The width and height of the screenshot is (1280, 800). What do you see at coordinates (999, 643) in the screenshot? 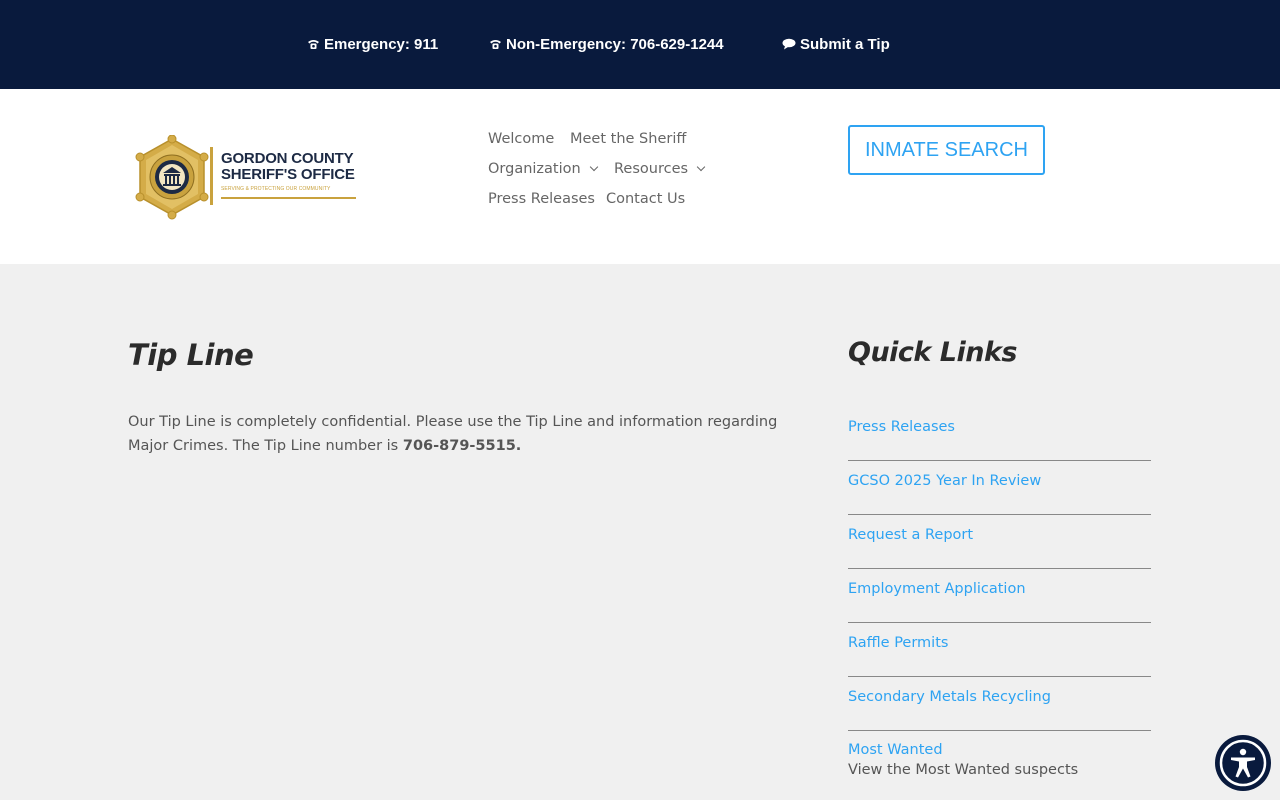
I see `quick-link-raffle-permits: Raffle Permits` at bounding box center [999, 643].